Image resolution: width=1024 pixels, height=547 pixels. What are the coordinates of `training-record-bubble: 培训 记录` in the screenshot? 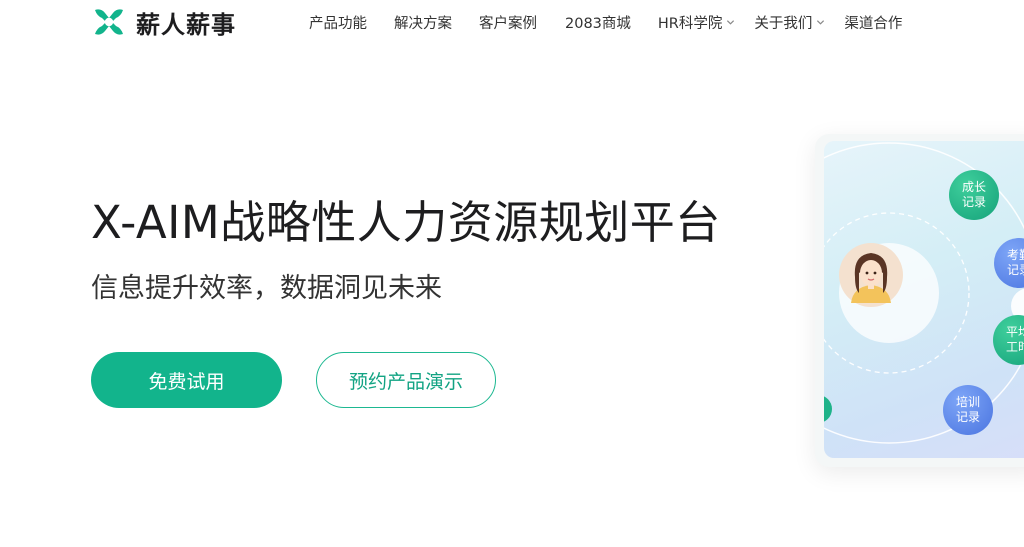 It's located at (968, 410).